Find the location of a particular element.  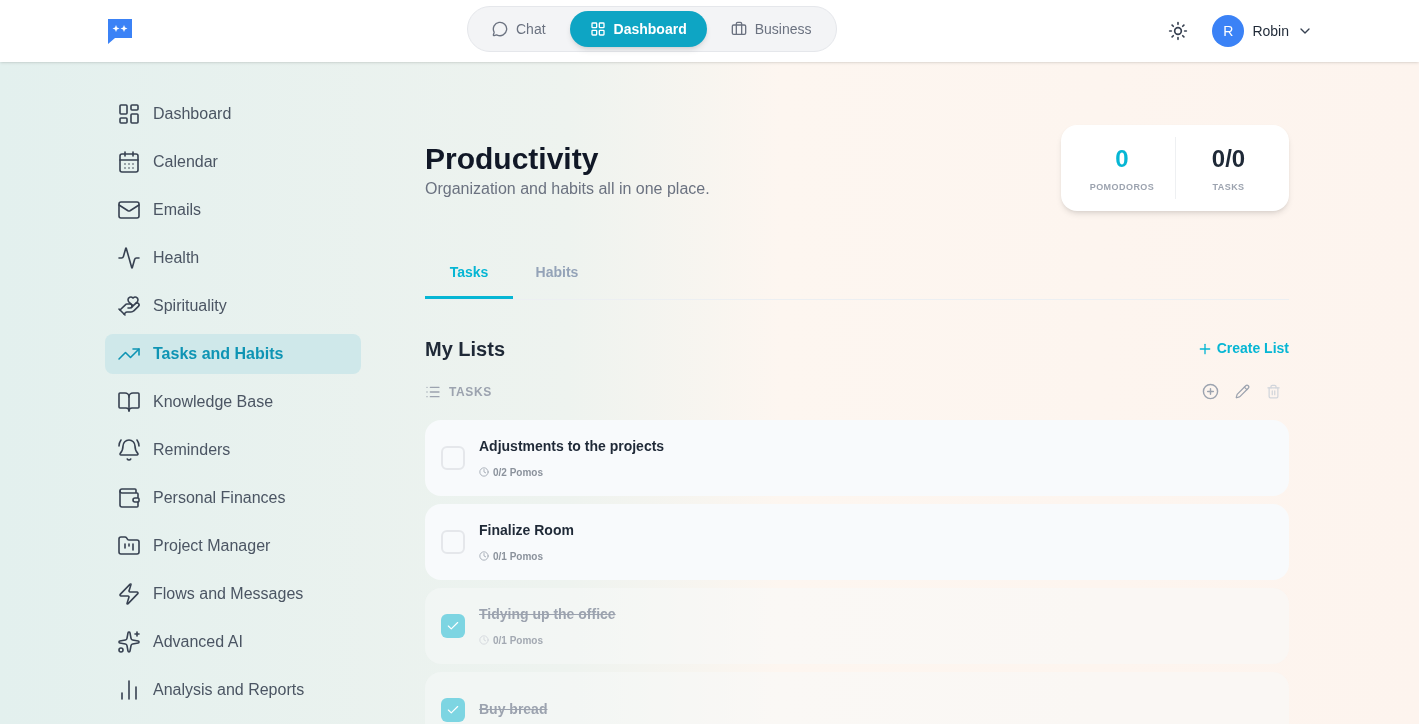

sidebar-item: Flows and Messages is located at coordinates (233, 594).